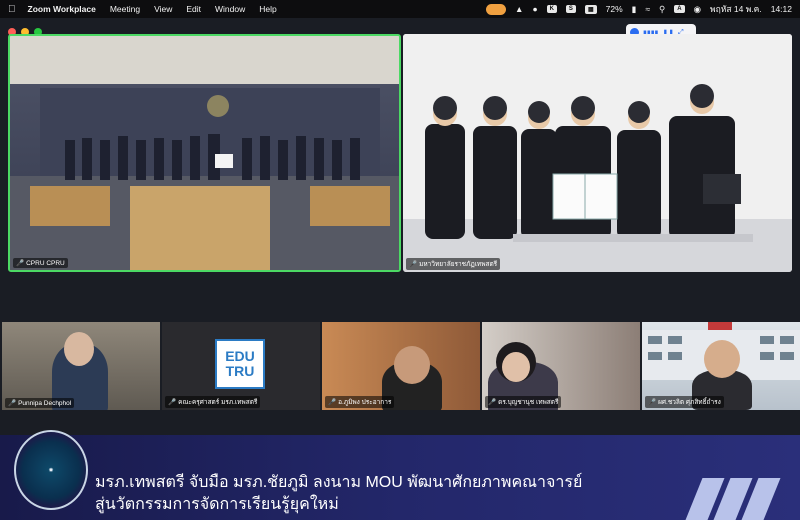  I want to click on participant-name-label: 🎤 อ.ภูมิพง ประอาการ, so click(360, 402).